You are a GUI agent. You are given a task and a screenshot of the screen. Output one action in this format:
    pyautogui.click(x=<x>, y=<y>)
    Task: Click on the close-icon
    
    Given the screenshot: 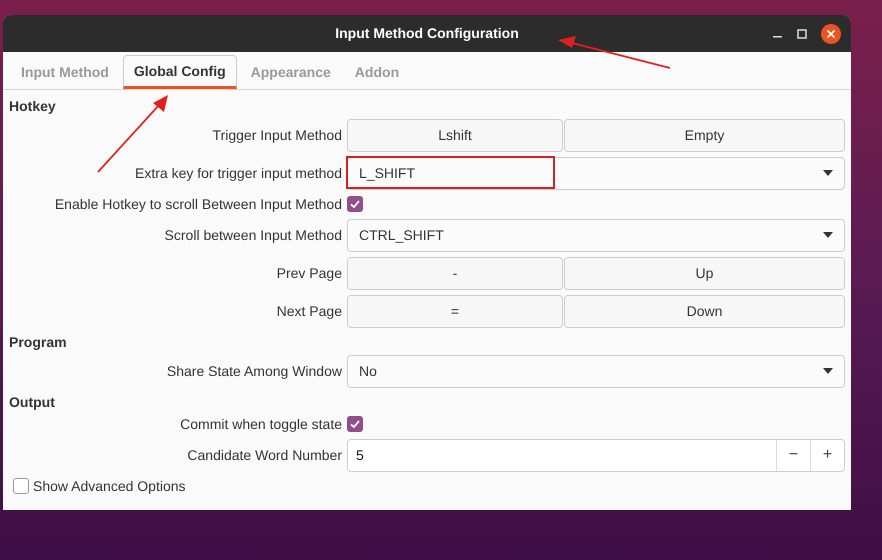 What is the action you would take?
    pyautogui.click(x=831, y=34)
    